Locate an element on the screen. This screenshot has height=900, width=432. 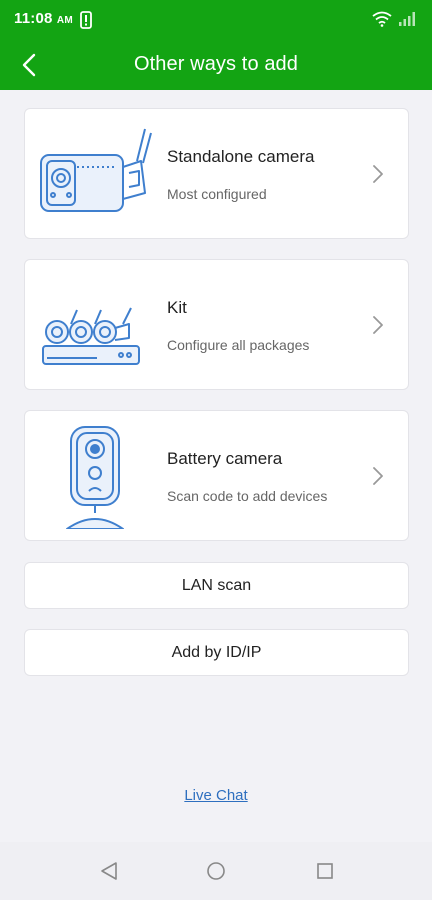
page-title: Other ways to add is located at coordinates (215, 64).